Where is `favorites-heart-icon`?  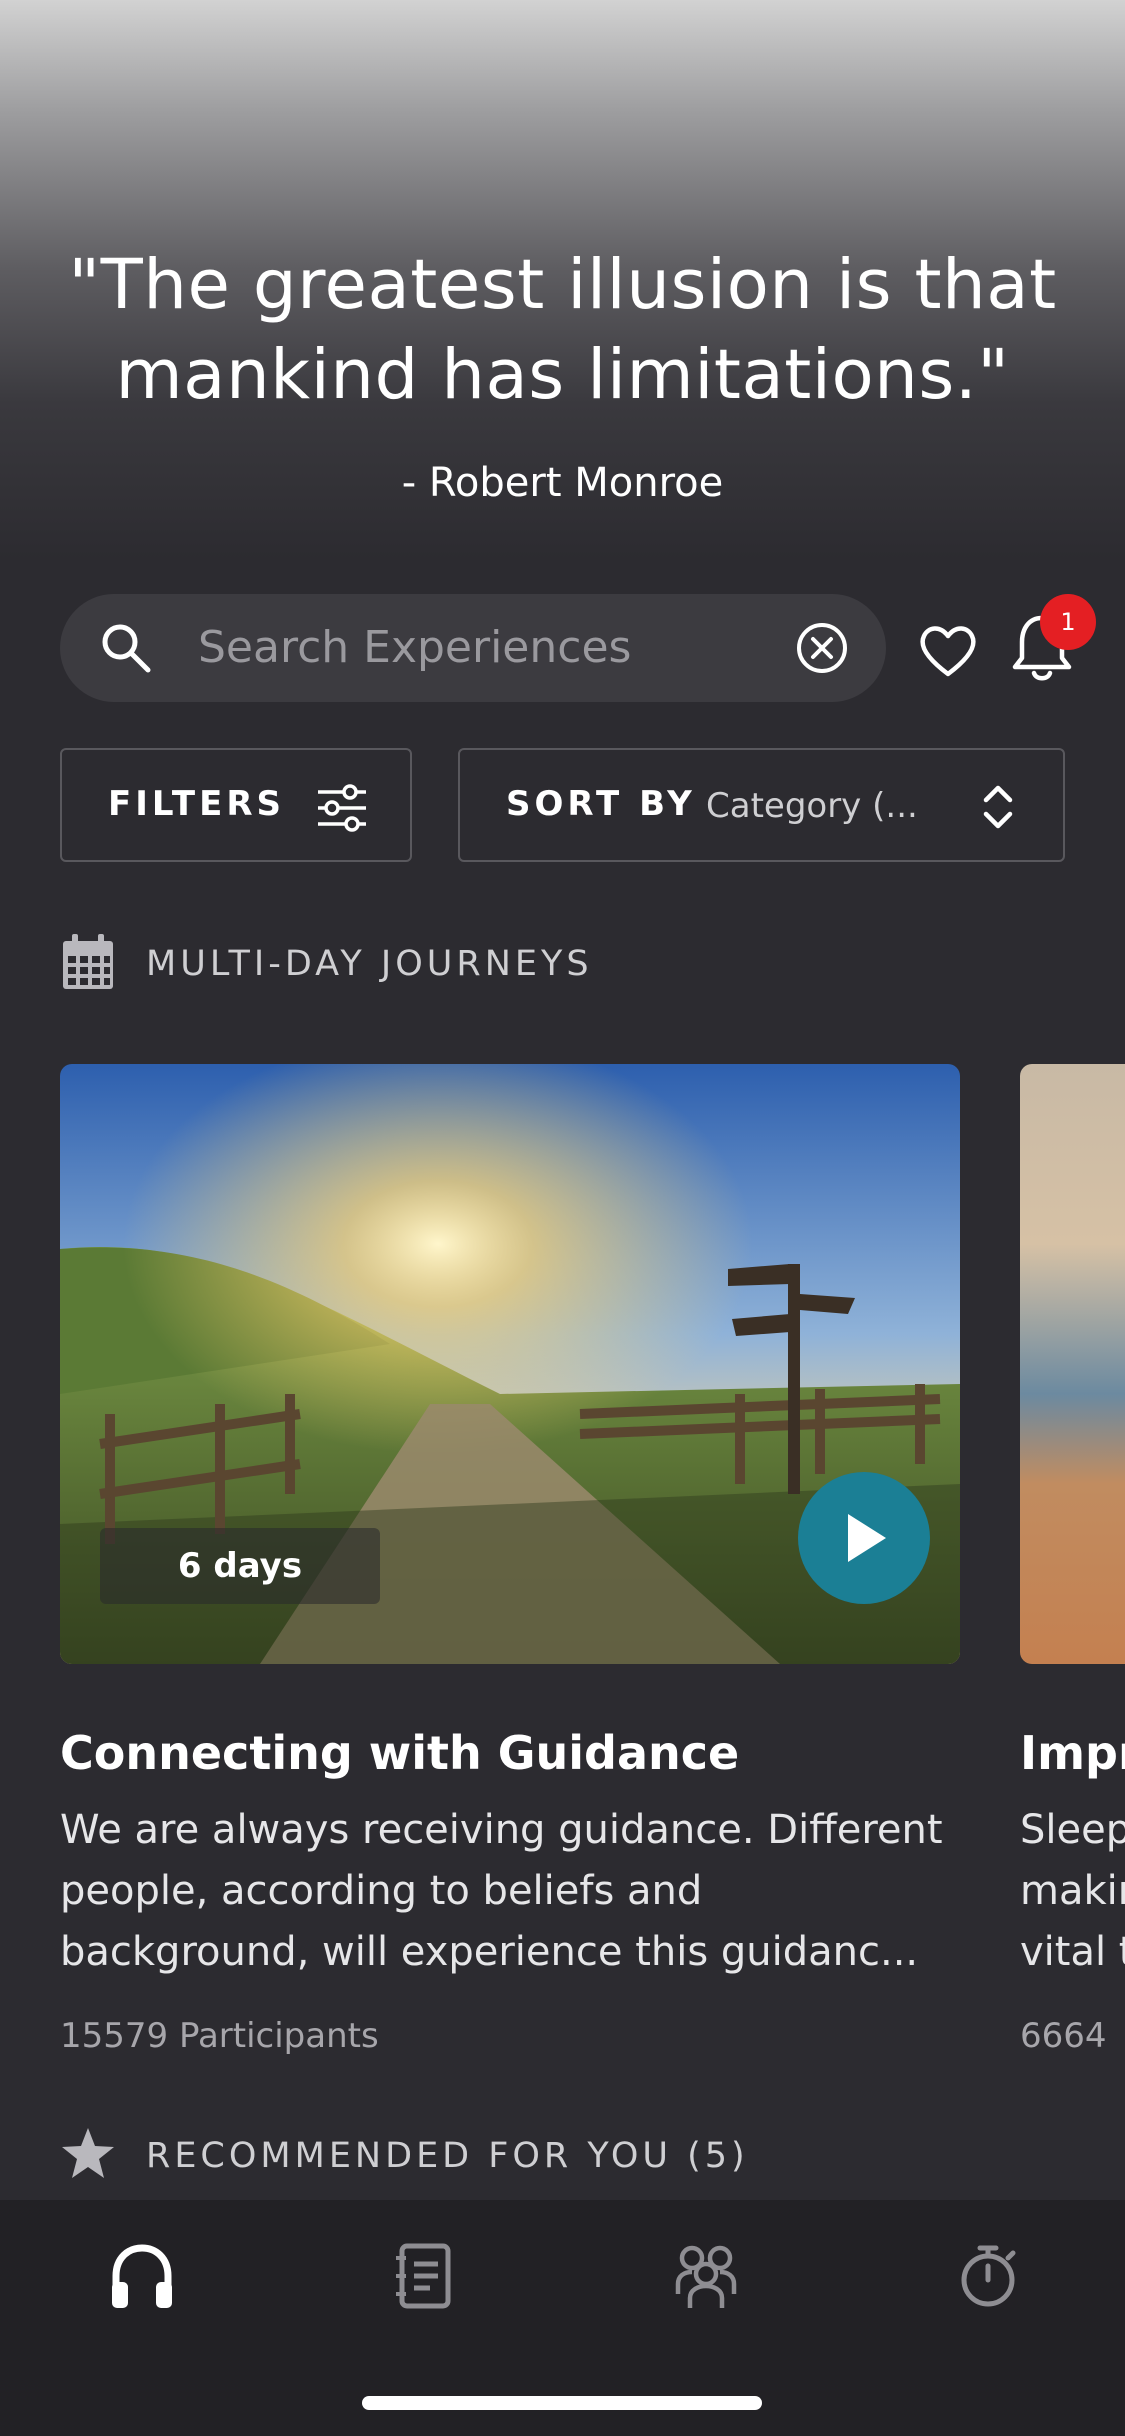
favorites-heart-icon is located at coordinates (948, 650).